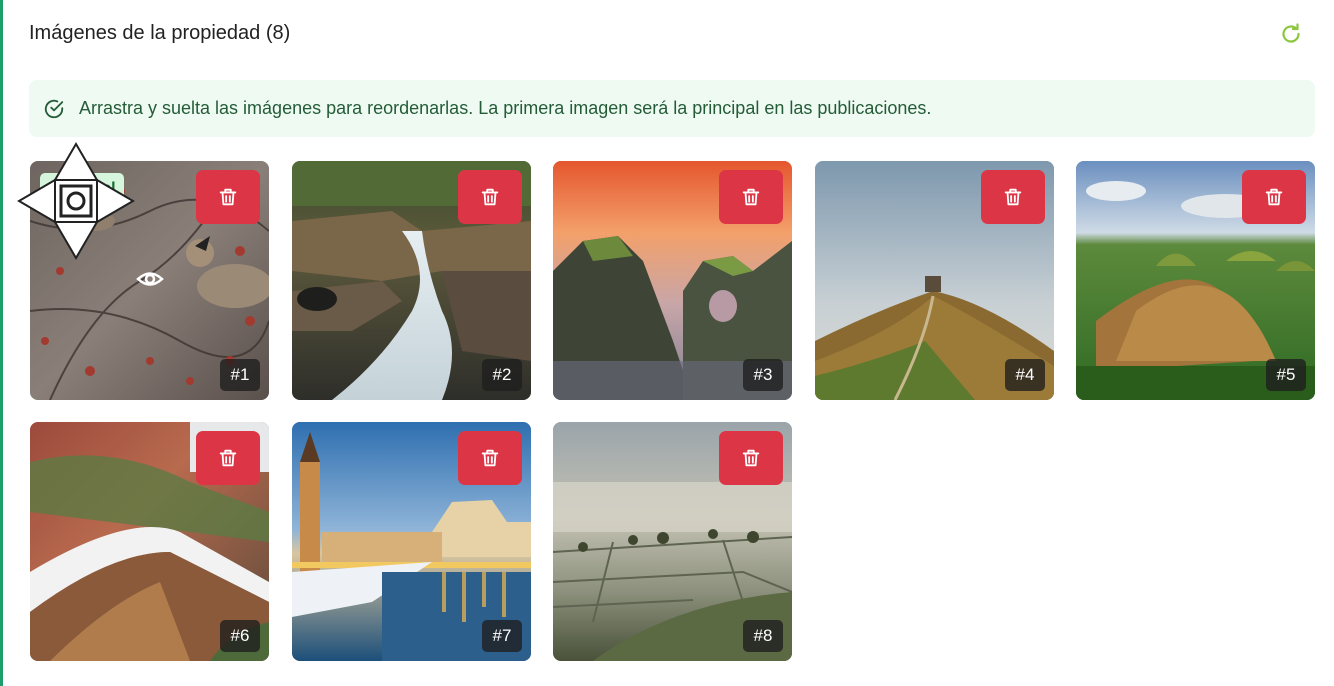  What do you see at coordinates (240, 375) in the screenshot?
I see `image-number-label: #1` at bounding box center [240, 375].